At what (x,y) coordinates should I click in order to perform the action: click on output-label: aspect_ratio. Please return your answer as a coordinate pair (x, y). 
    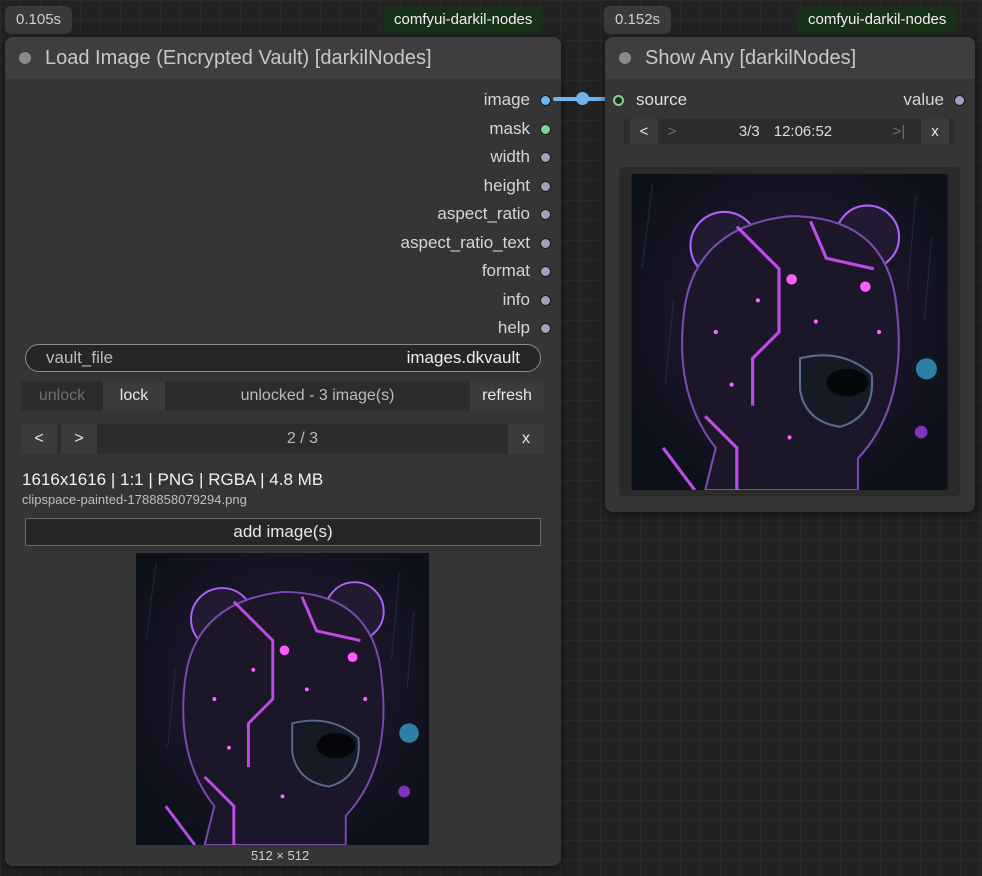
    Looking at the image, I should click on (483, 213).